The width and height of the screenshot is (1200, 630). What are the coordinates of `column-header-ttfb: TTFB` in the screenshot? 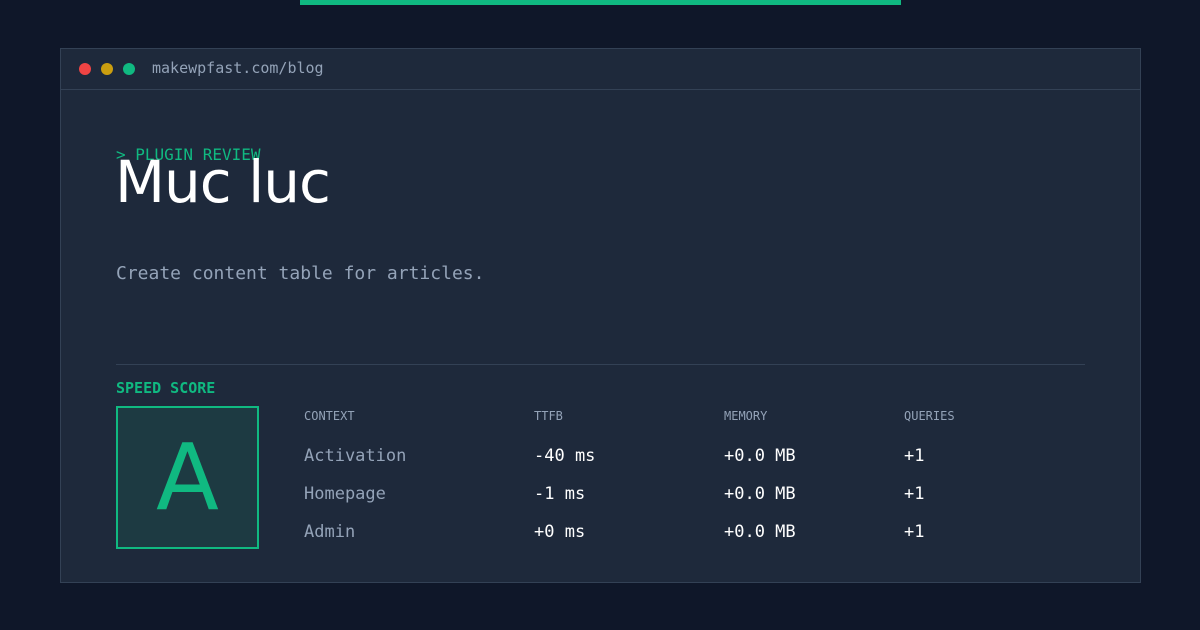 It's located at (548, 416).